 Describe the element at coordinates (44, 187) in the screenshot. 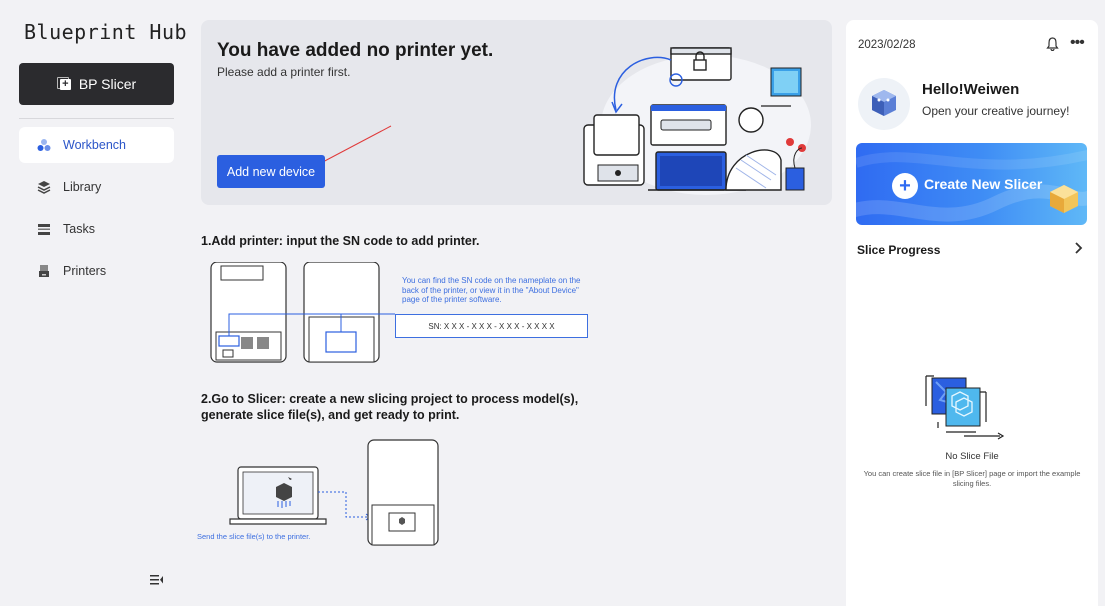

I see `library-icon` at that location.